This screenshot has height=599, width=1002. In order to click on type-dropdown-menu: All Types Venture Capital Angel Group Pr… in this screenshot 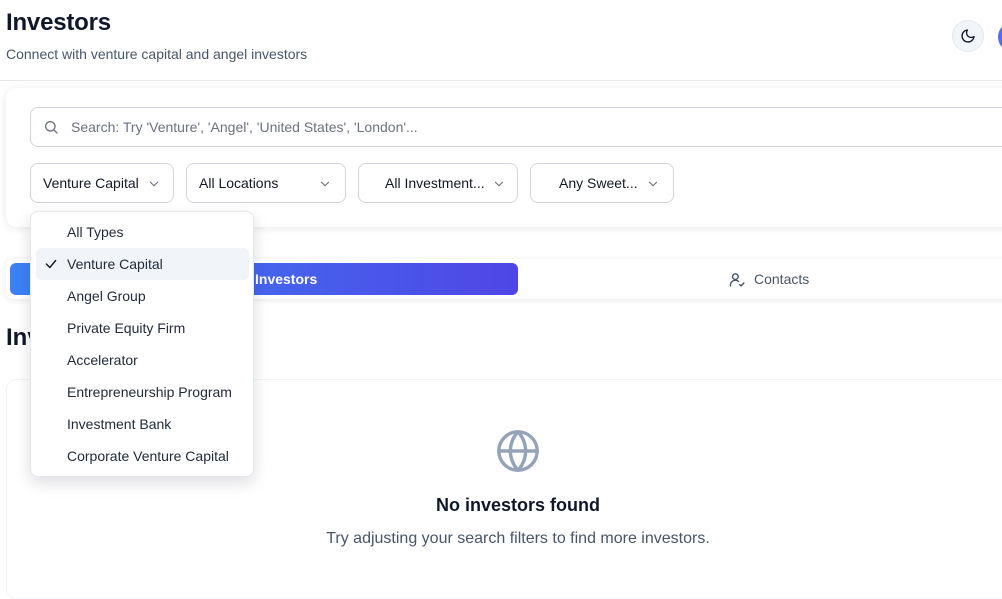, I will do `click(142, 344)`.